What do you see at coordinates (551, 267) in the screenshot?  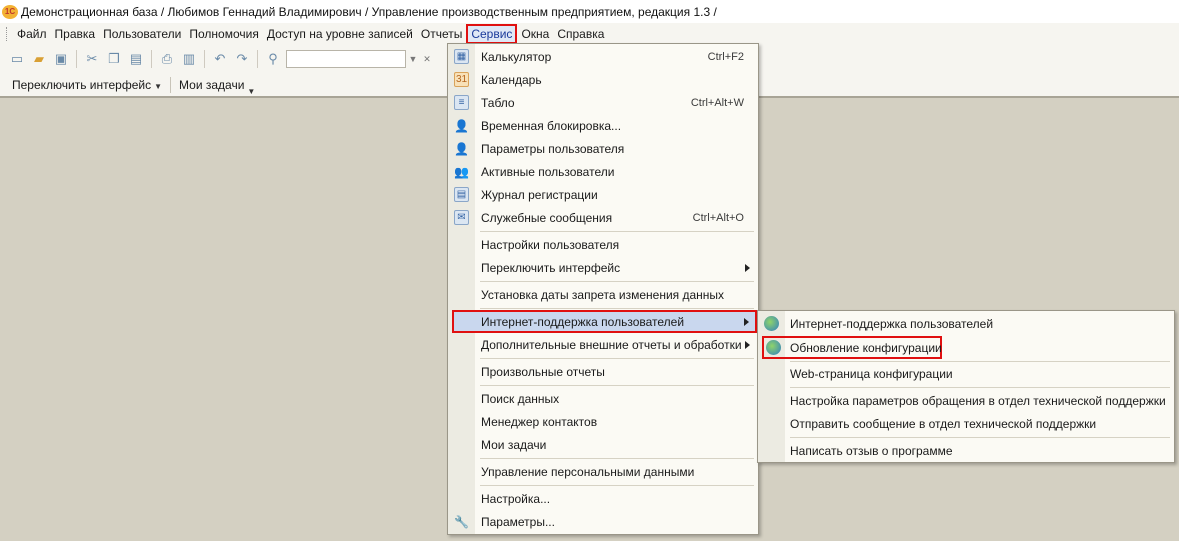 I see `menu-item-label: Переключить интерфейс` at bounding box center [551, 267].